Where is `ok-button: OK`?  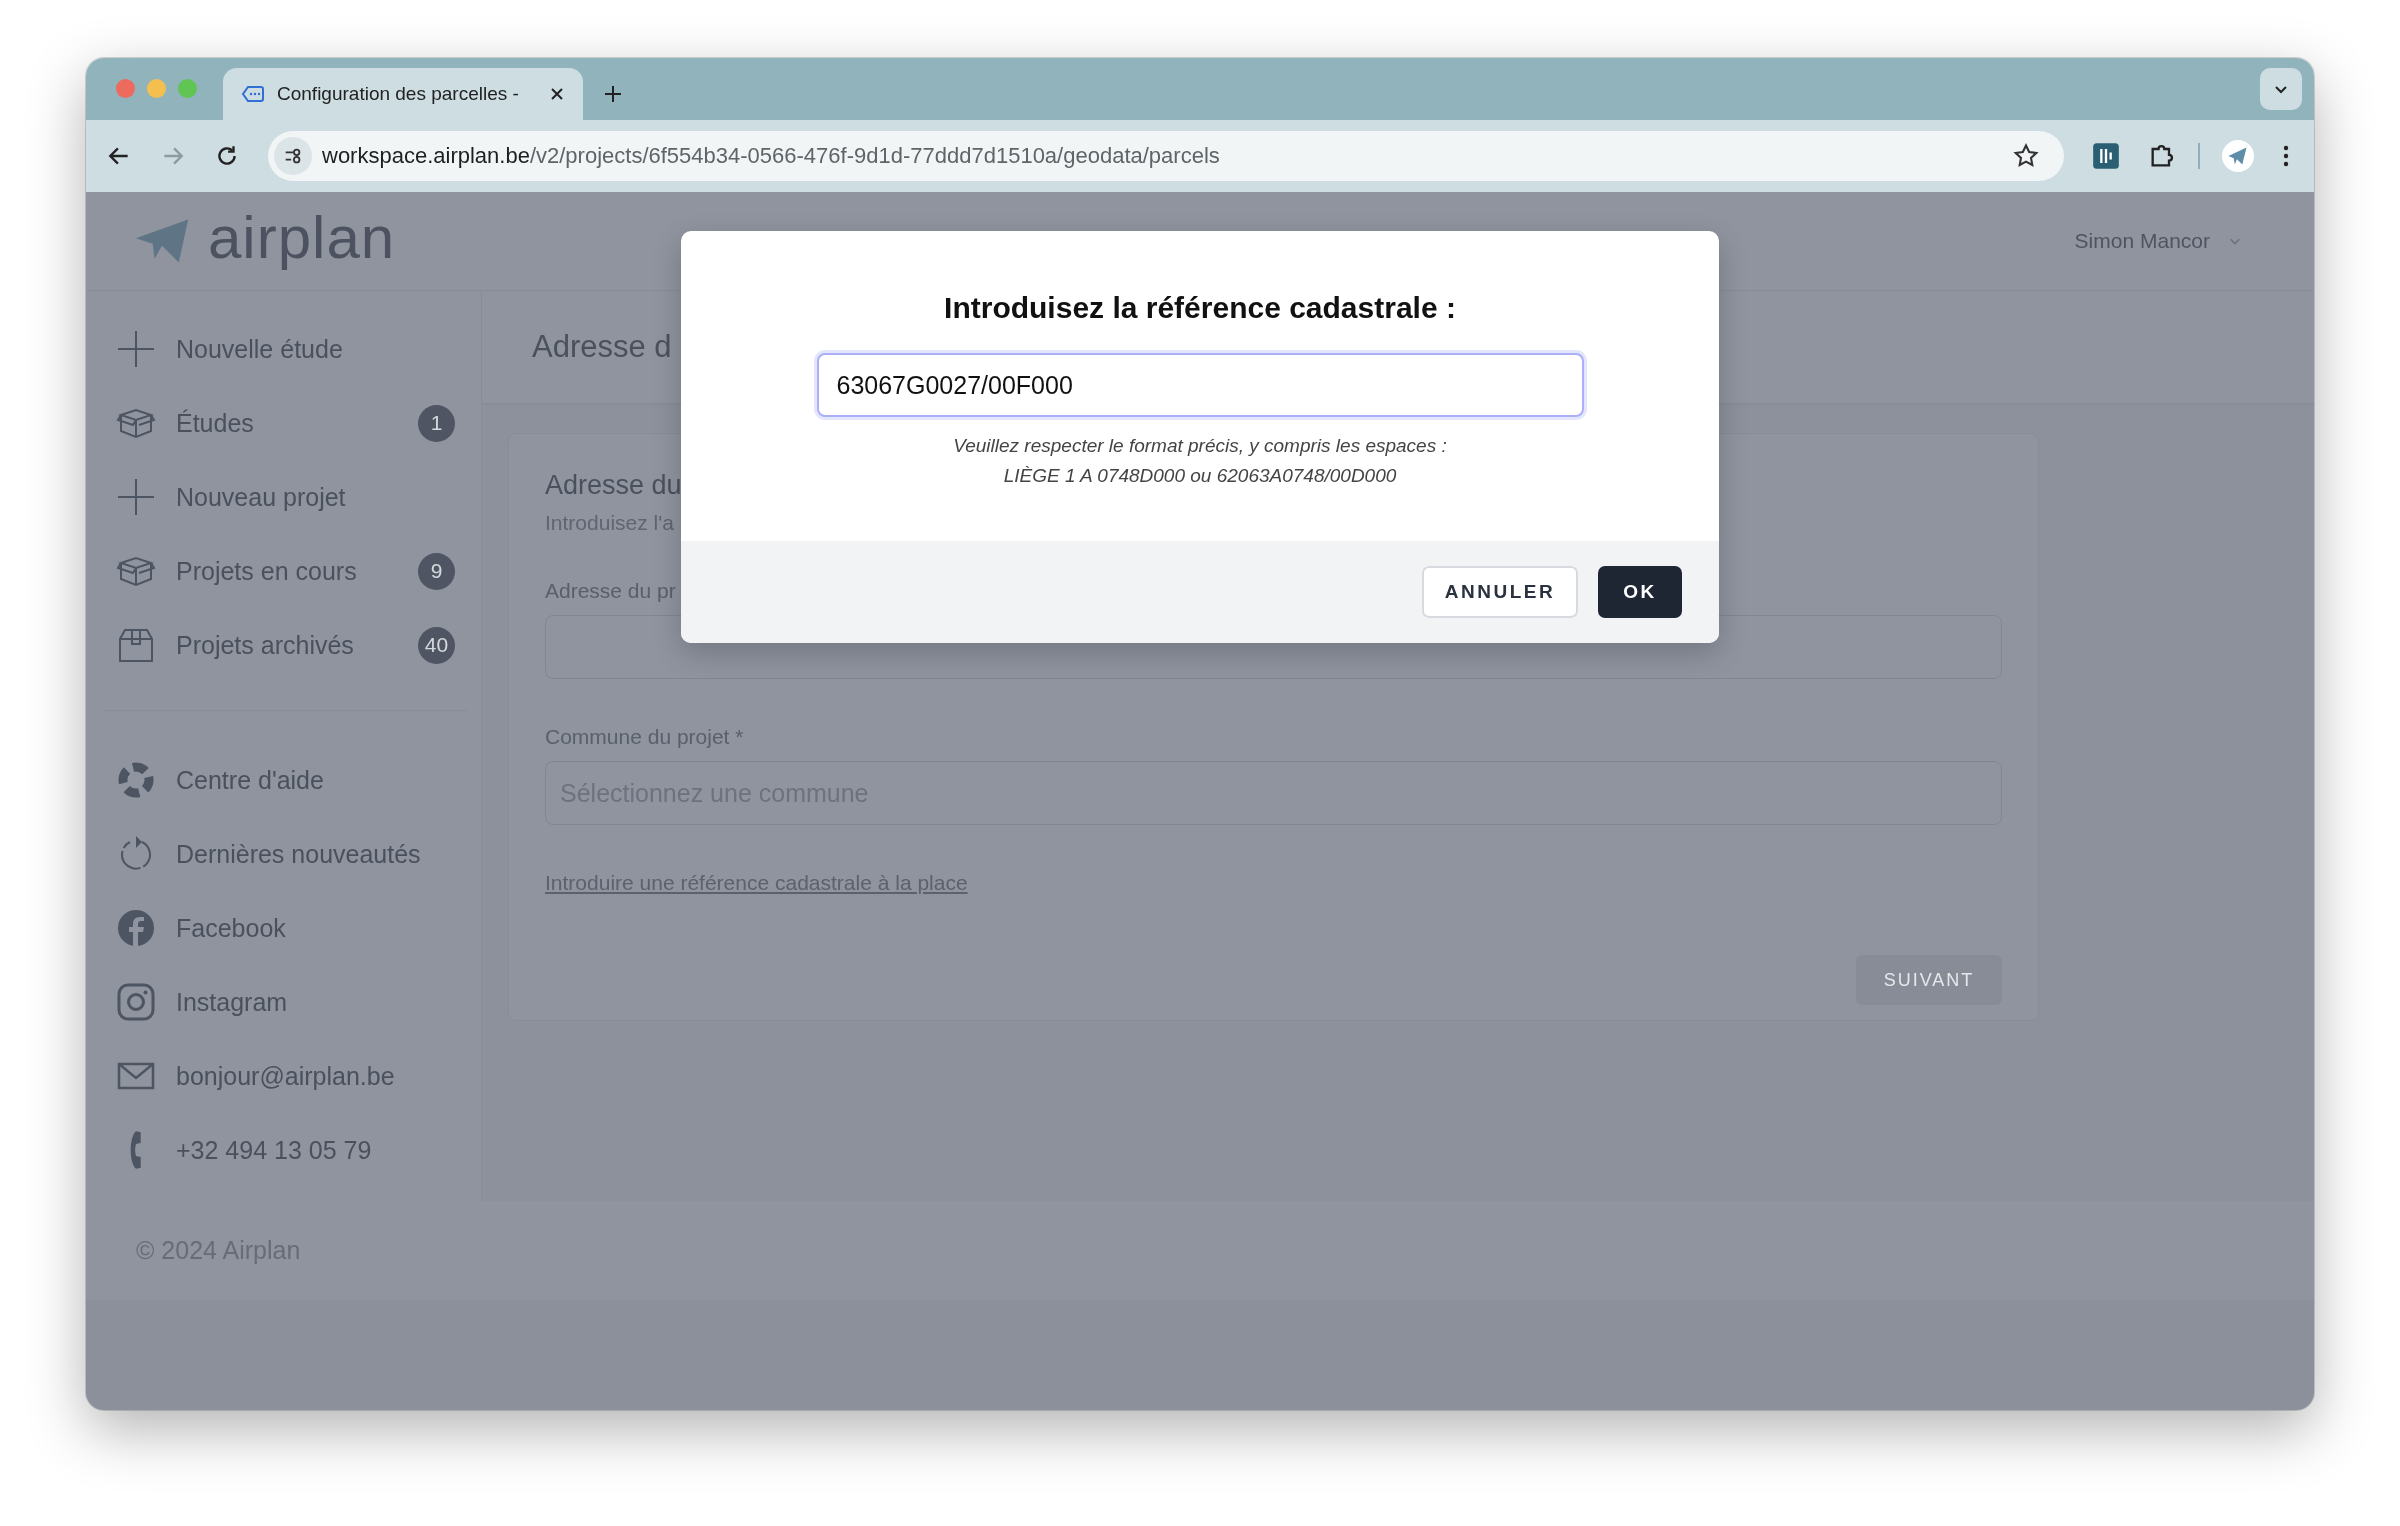 ok-button: OK is located at coordinates (1640, 592).